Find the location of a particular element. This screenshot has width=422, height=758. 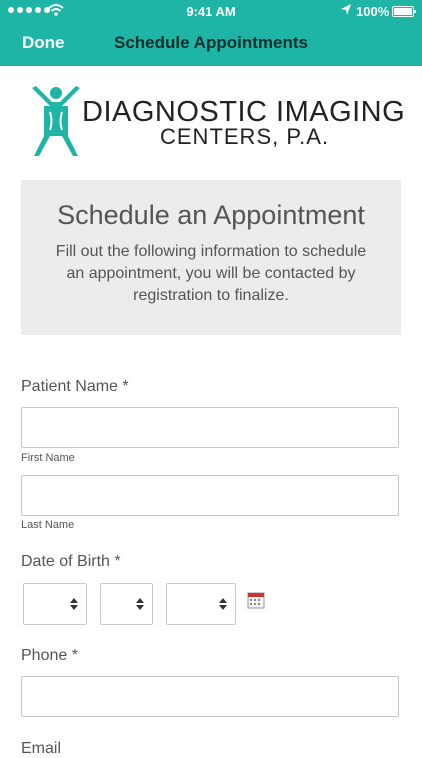

logo-figure-icon is located at coordinates (56, 121).